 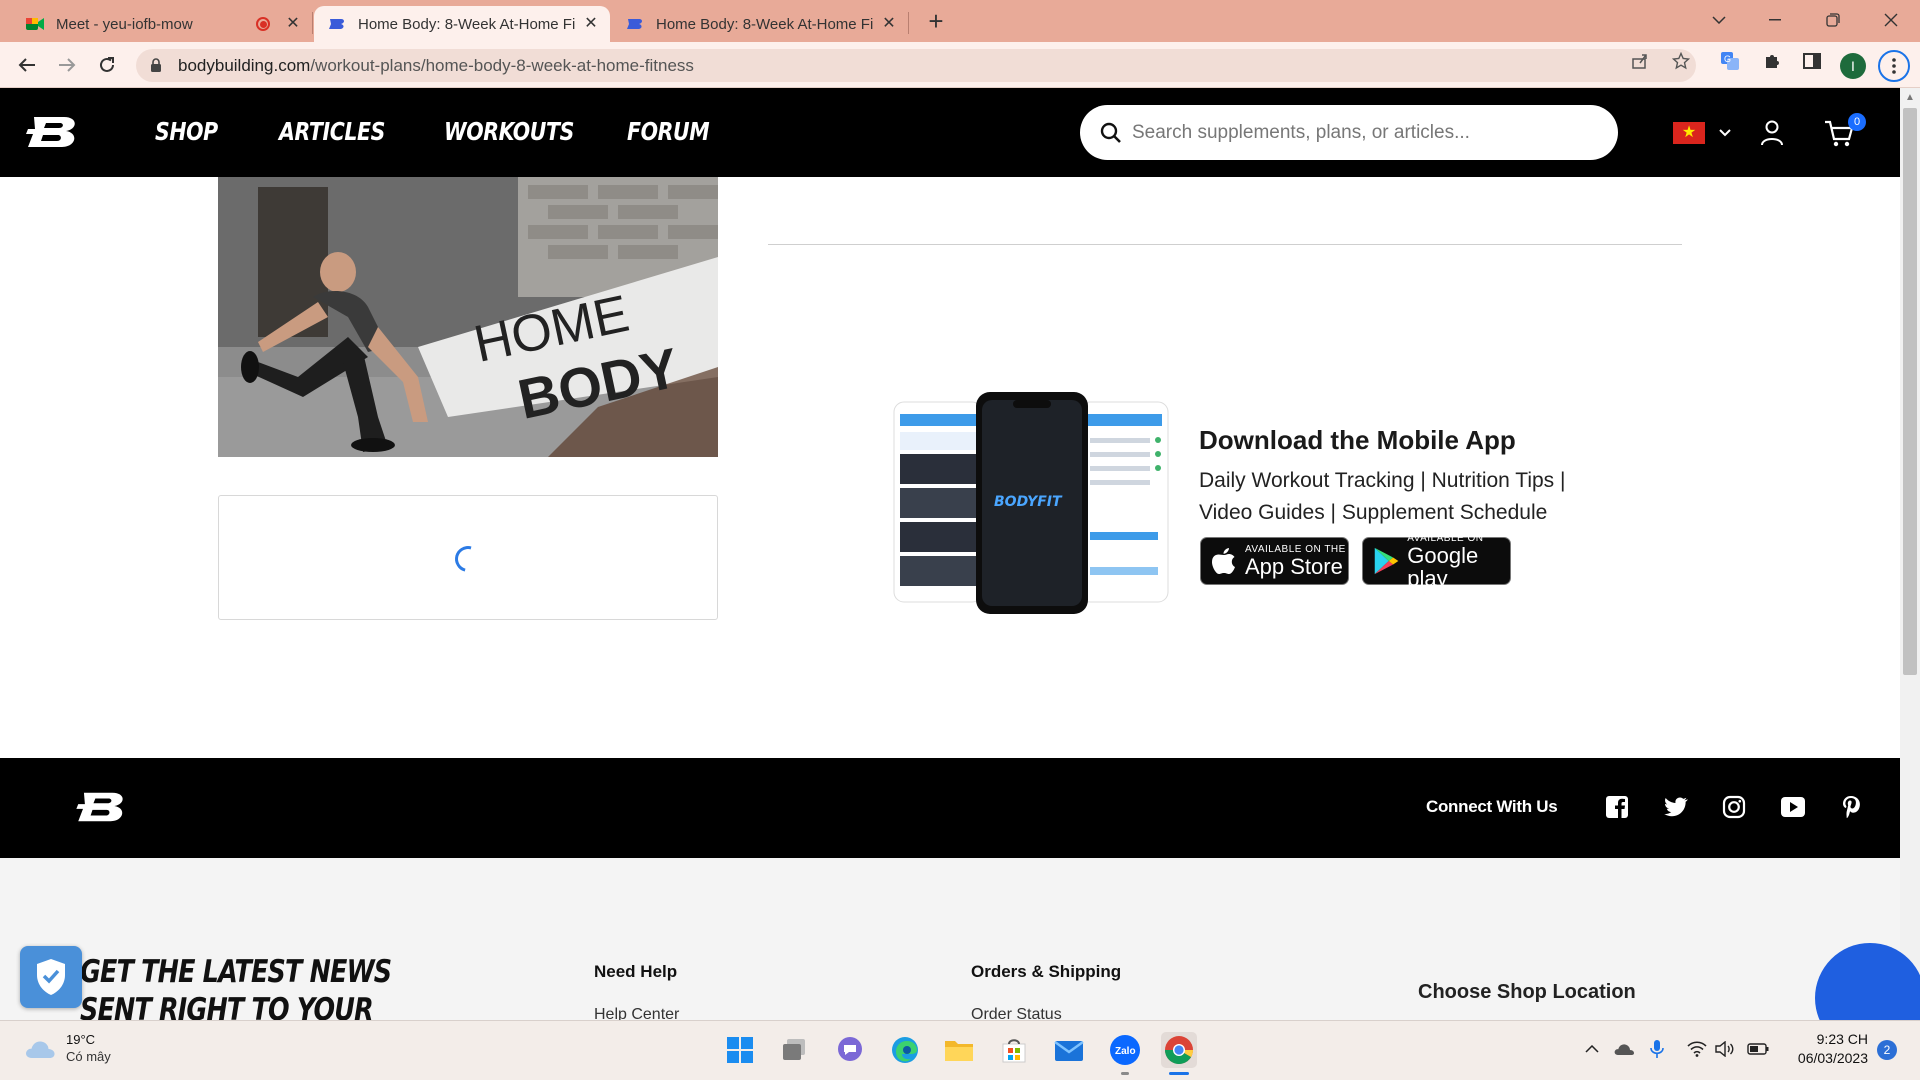 I want to click on task-view-icon, so click(x=795, y=1050).